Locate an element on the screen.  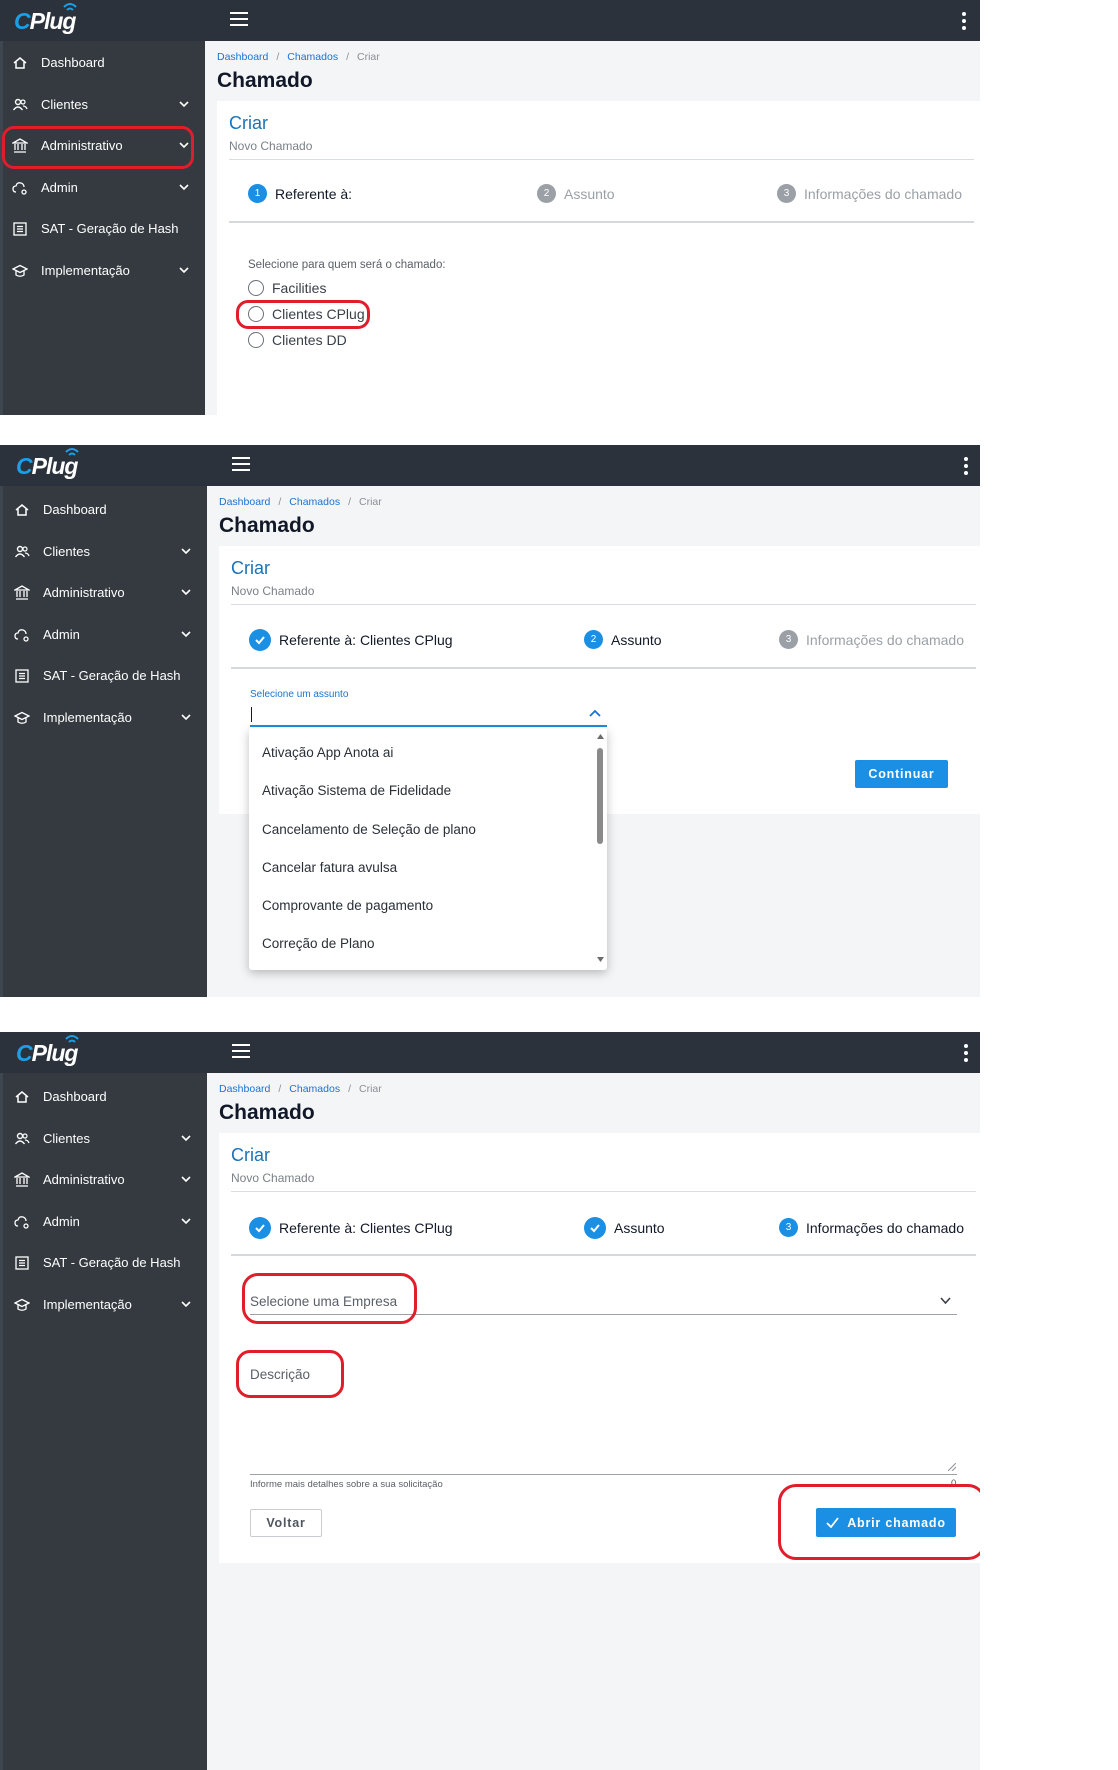
resize-handle-icon is located at coordinates (952, 1467).